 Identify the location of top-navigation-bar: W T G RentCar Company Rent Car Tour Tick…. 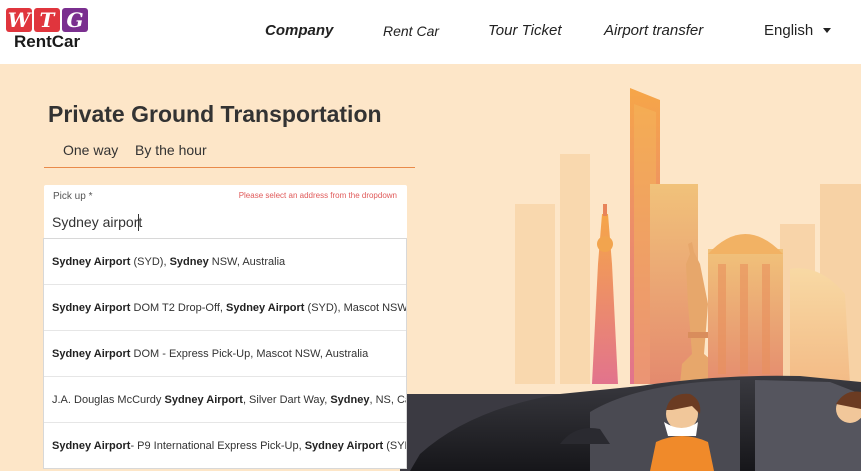
(430, 32).